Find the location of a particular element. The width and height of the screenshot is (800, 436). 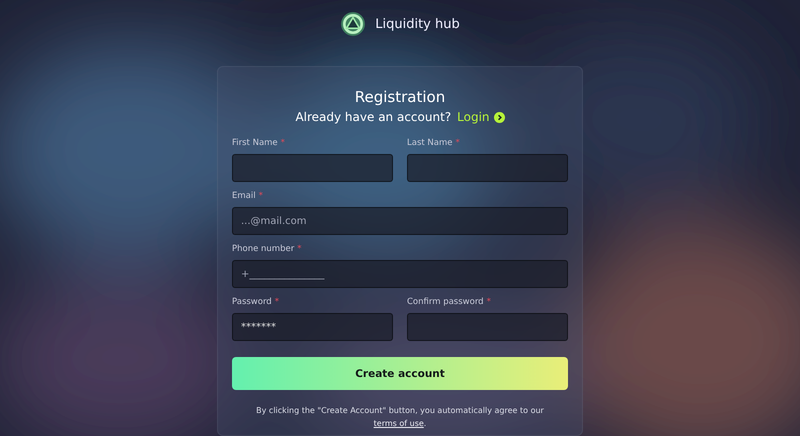

field-label: Password is located at coordinates (252, 302).